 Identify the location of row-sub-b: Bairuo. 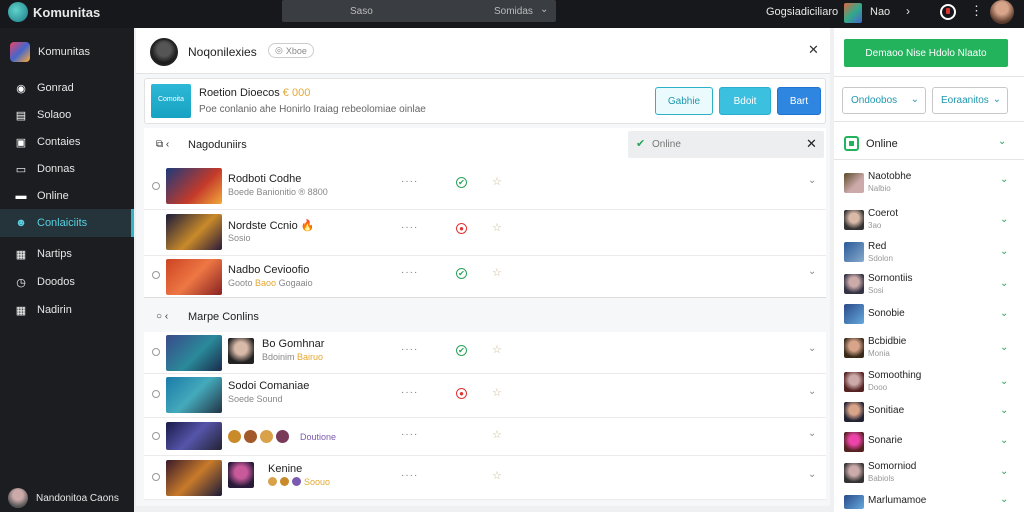
(310, 357).